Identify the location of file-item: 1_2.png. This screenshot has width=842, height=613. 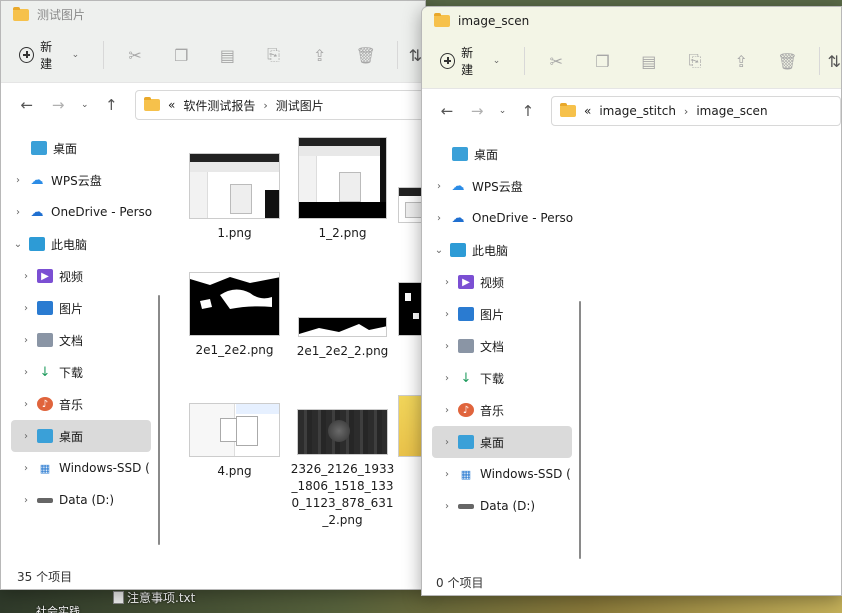
(342, 189).